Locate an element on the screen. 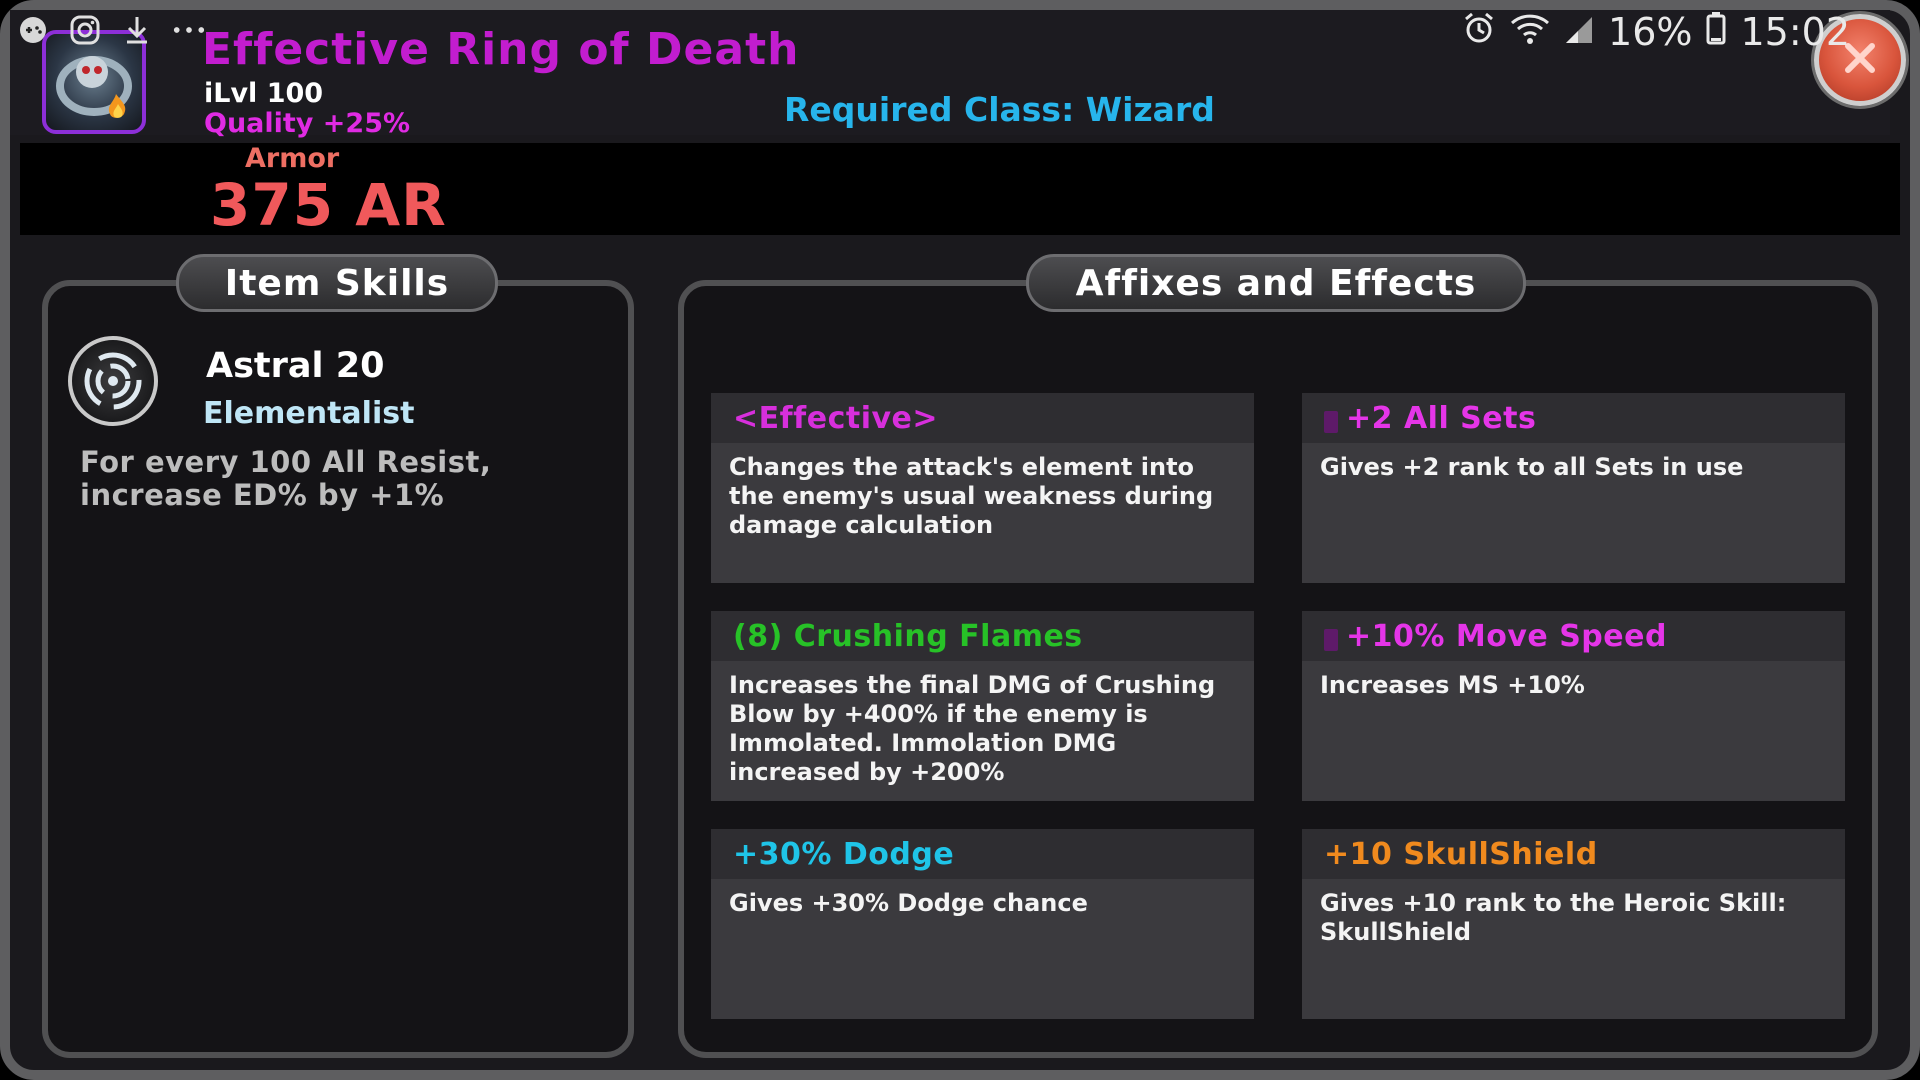 The height and width of the screenshot is (1080, 1920). affix-title-row: (8) Crushing Flames is located at coordinates (982, 636).